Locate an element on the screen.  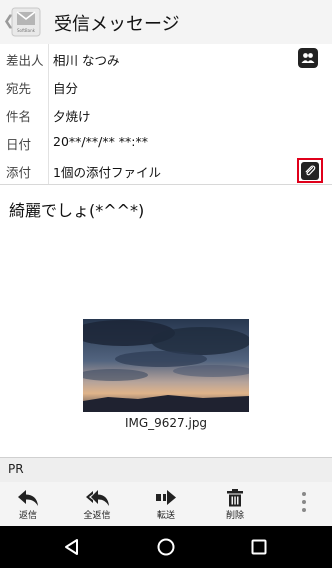
reply-all-icon is located at coordinates (97, 498).